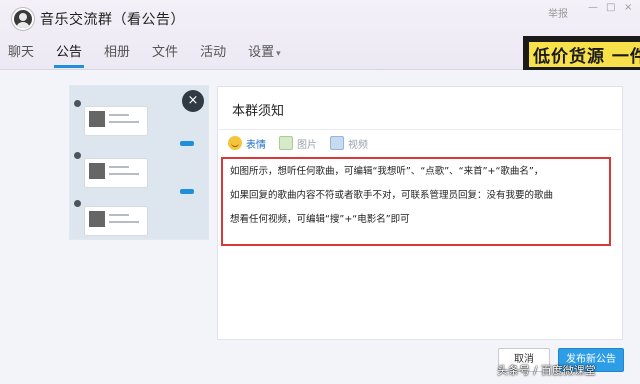  What do you see at coordinates (420, 129) in the screenshot?
I see `divider` at bounding box center [420, 129].